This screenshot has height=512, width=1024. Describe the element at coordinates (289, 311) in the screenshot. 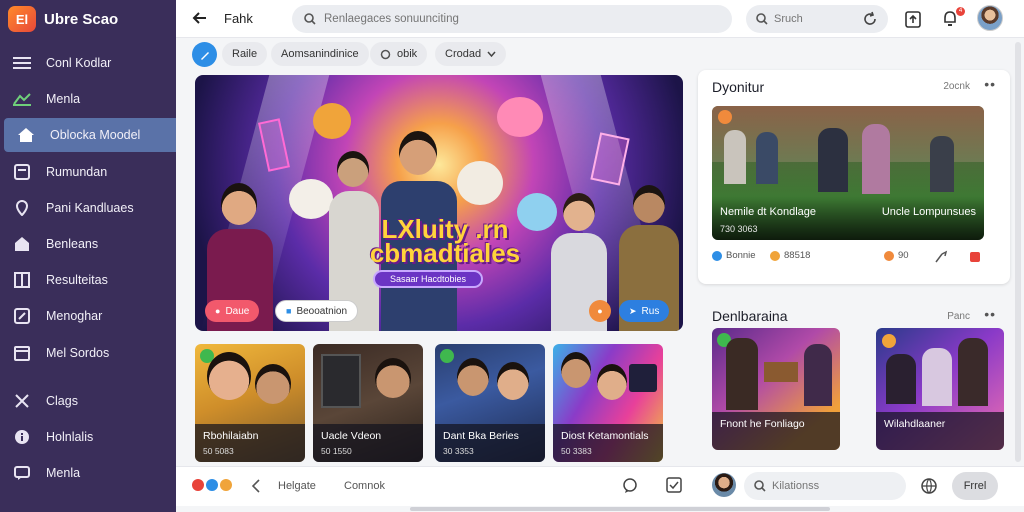

I see `share-icon: ■` at that location.